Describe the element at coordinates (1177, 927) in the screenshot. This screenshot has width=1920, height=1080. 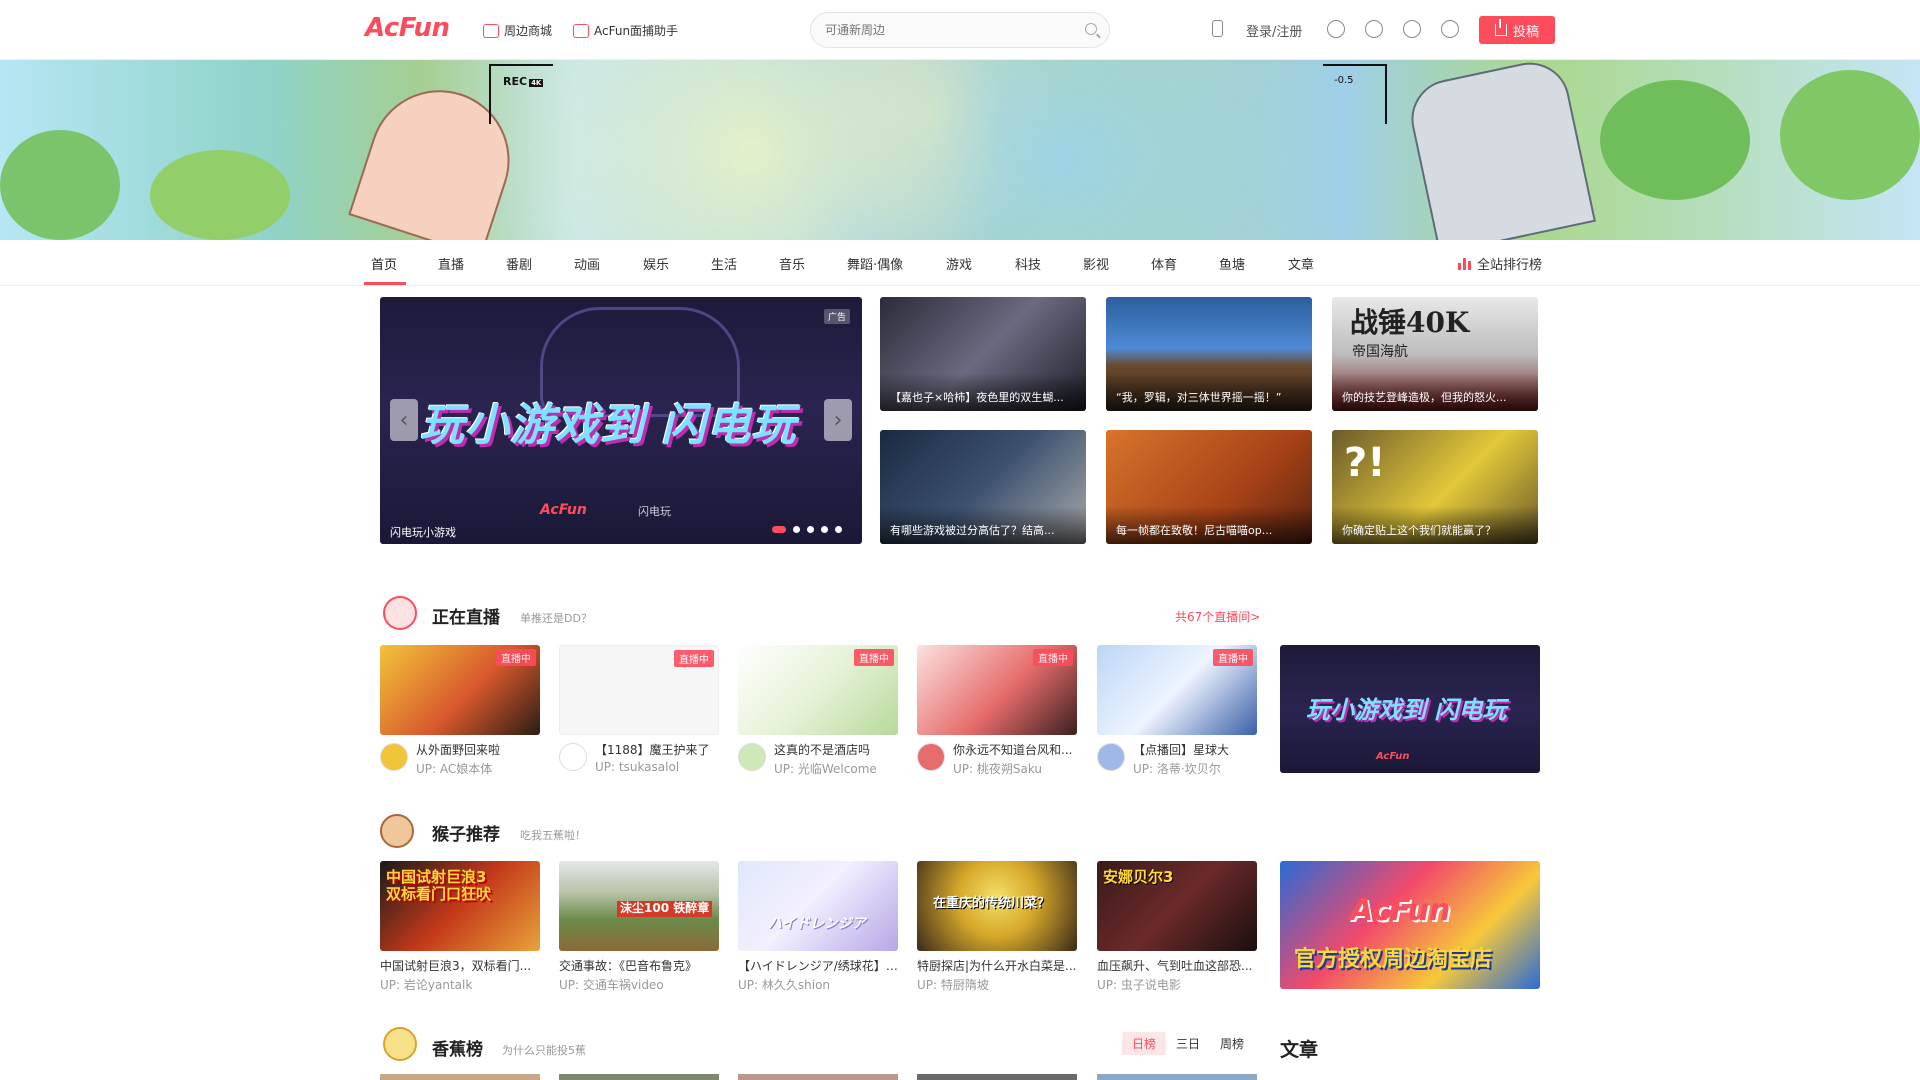
I see `video-card: 安娜贝尔3 血压飙升、气到吐血这部恐... UP: 虫子说电影` at that location.